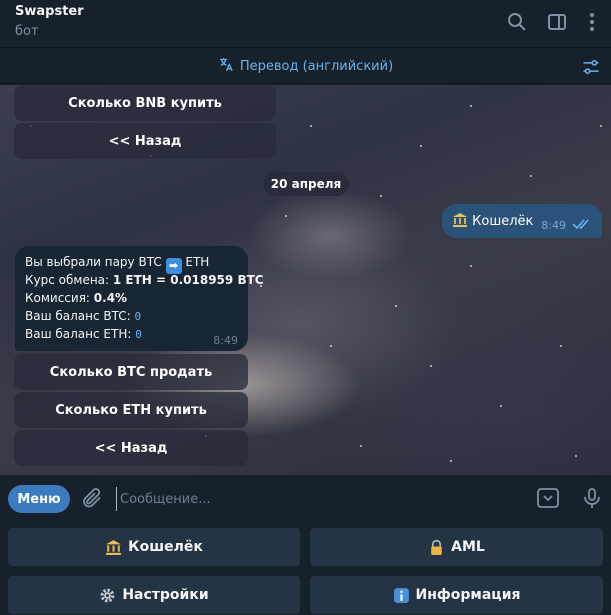 Image resolution: width=611 pixels, height=615 pixels. I want to click on sidebar-toggle-icon, so click(557, 22).